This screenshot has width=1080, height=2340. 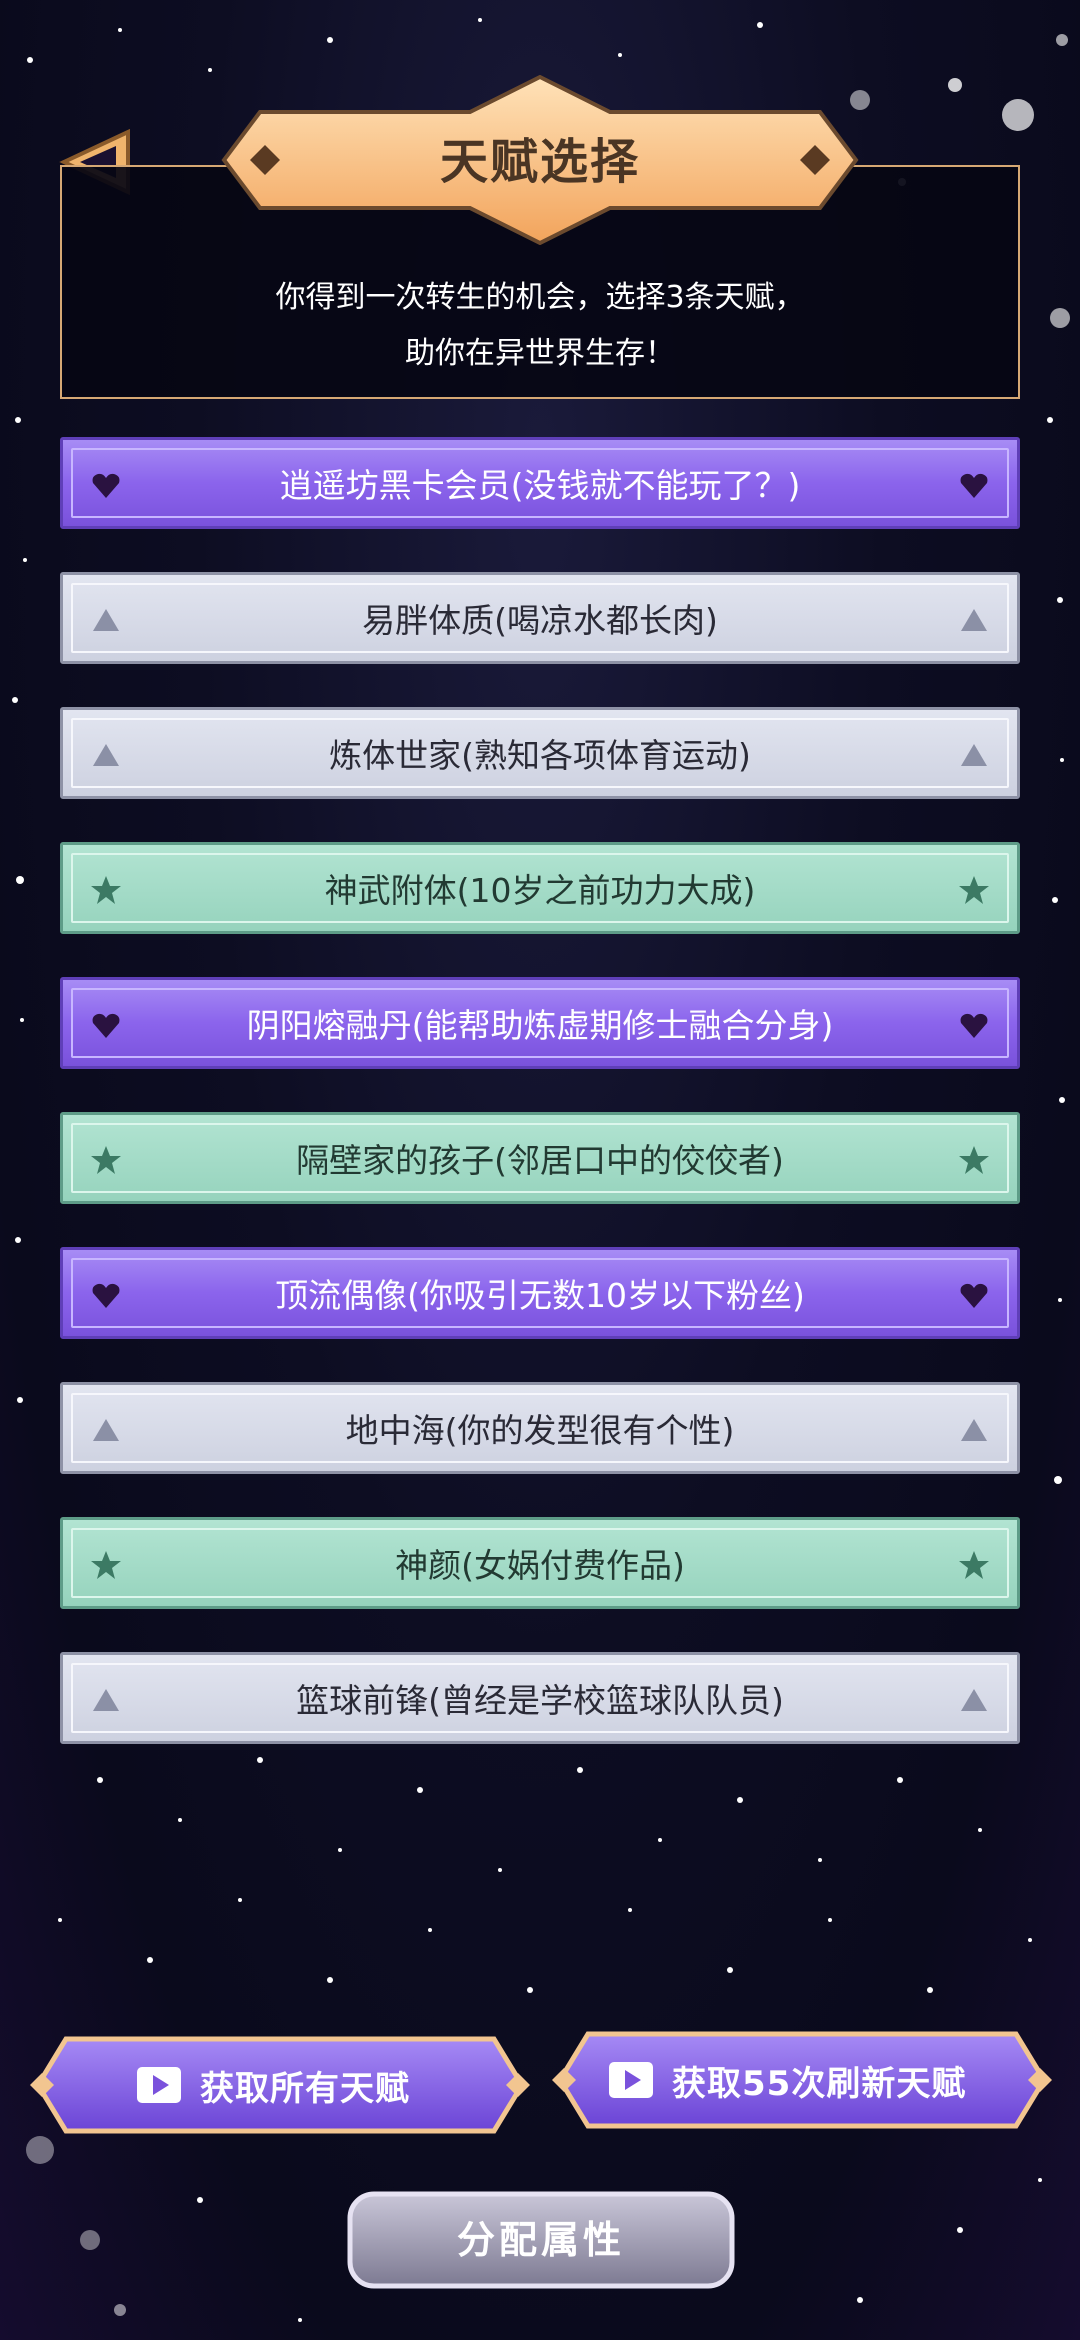 I want to click on talent-option-purple: 顶流偶像(你吸引无数10岁以下粉丝), so click(x=540, y=1293).